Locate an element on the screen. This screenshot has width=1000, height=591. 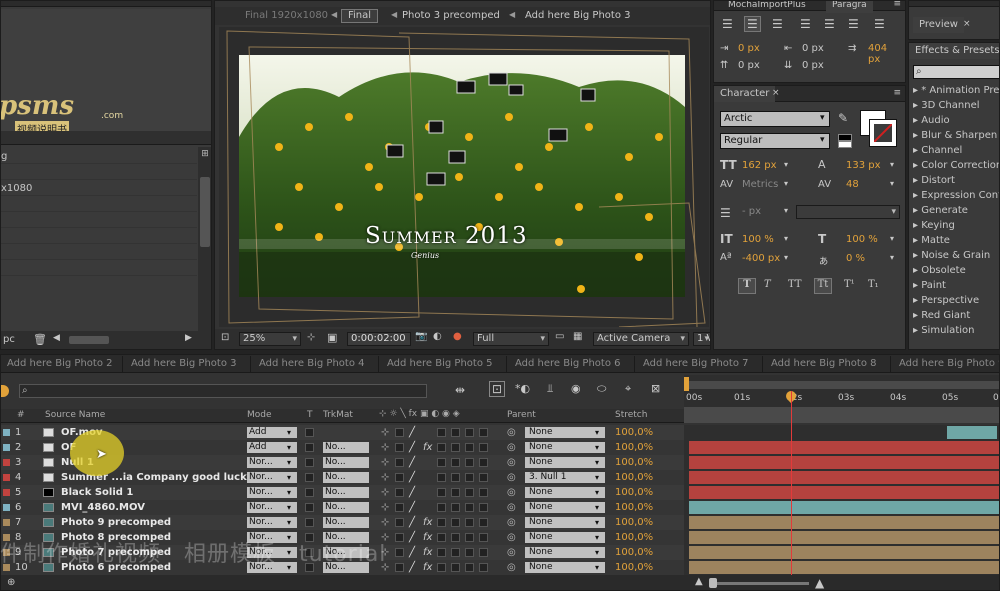
justify-right-icon: ☰ is located at coordinates (853, 24).